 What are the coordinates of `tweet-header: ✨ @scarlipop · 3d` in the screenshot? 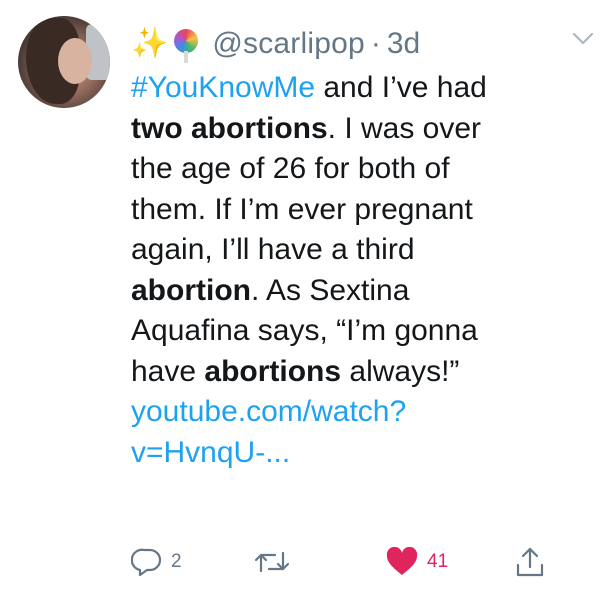 It's located at (275, 44).